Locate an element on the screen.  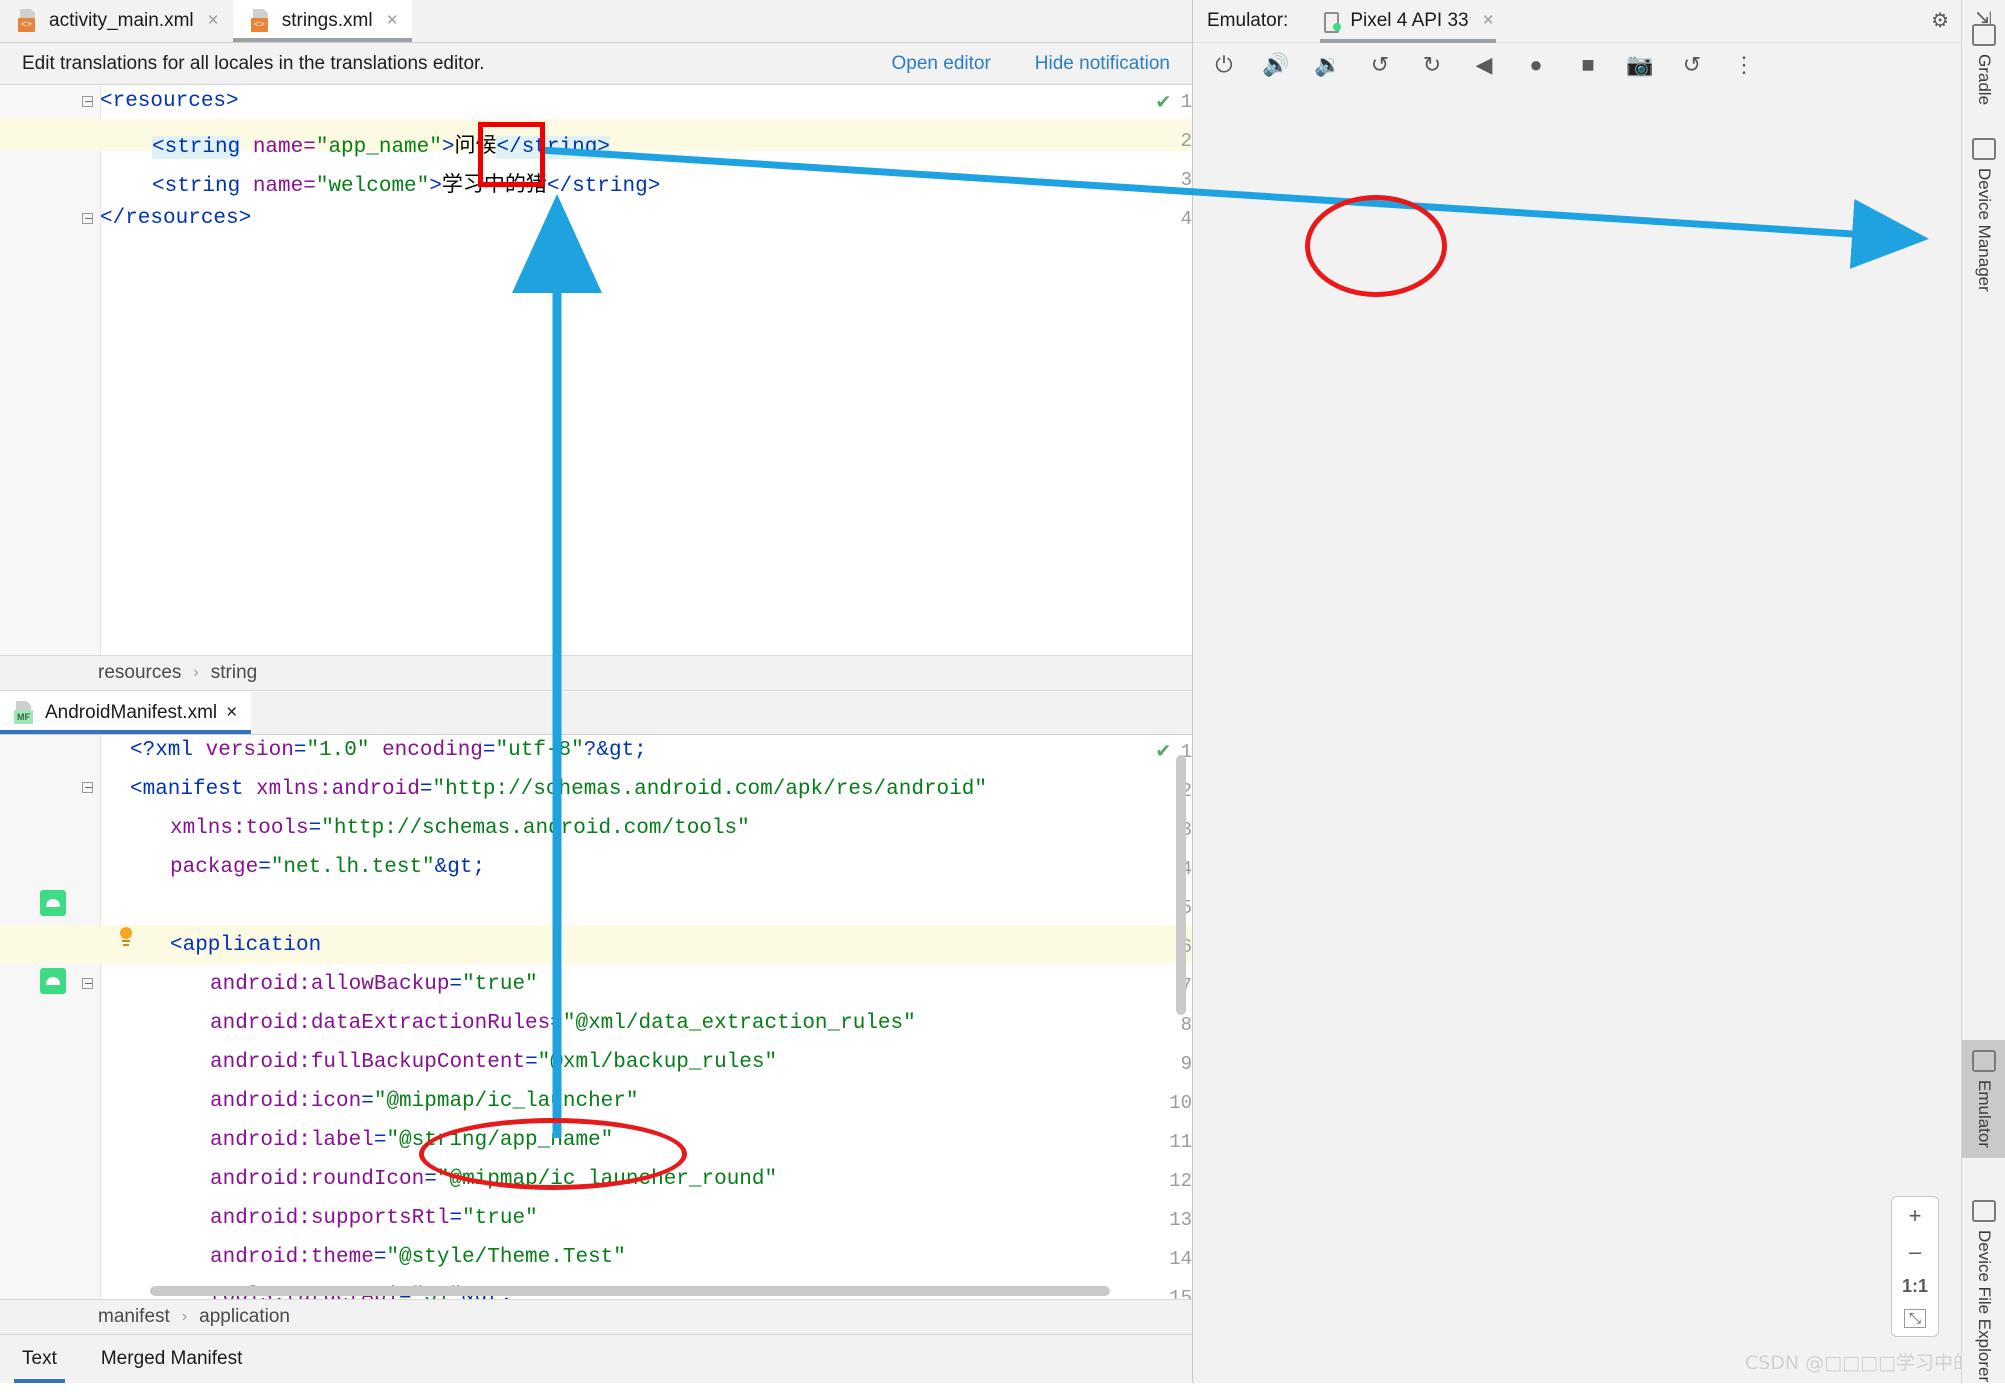
line-number: 3 is located at coordinates (1186, 180).